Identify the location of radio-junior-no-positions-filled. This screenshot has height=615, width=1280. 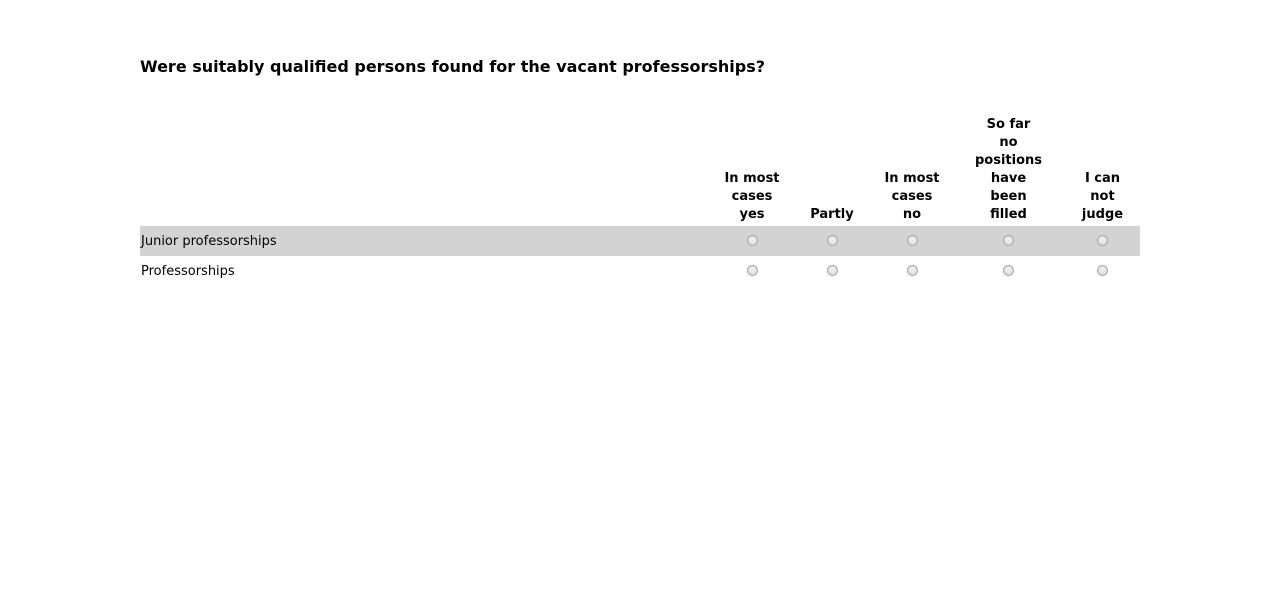
(1008, 240).